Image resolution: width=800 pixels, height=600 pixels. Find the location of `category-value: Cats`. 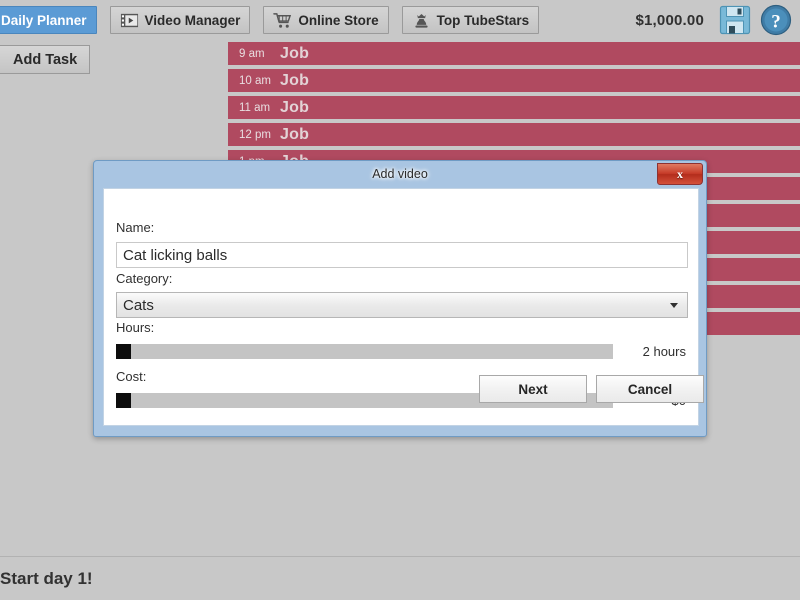

category-value: Cats is located at coordinates (138, 305).